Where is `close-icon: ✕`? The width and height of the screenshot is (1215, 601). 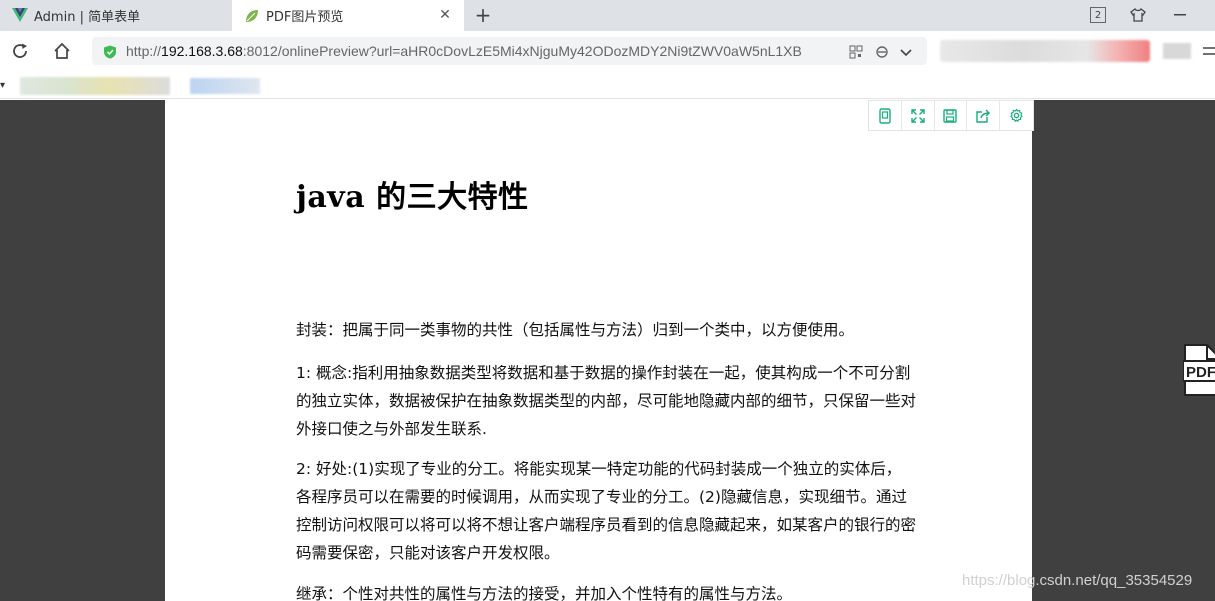 close-icon: ✕ is located at coordinates (445, 15).